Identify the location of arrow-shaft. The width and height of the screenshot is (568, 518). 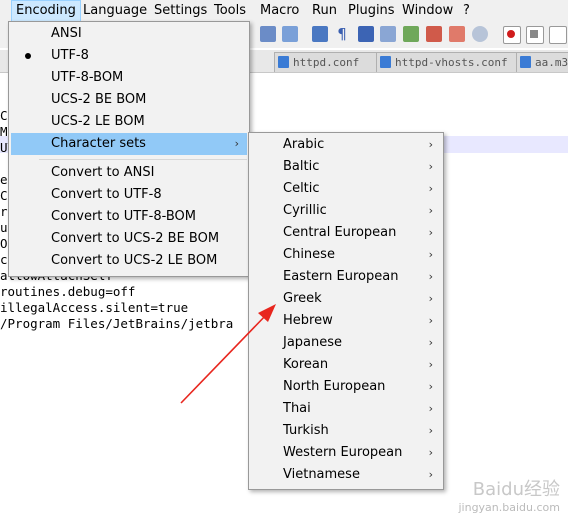
(224, 358).